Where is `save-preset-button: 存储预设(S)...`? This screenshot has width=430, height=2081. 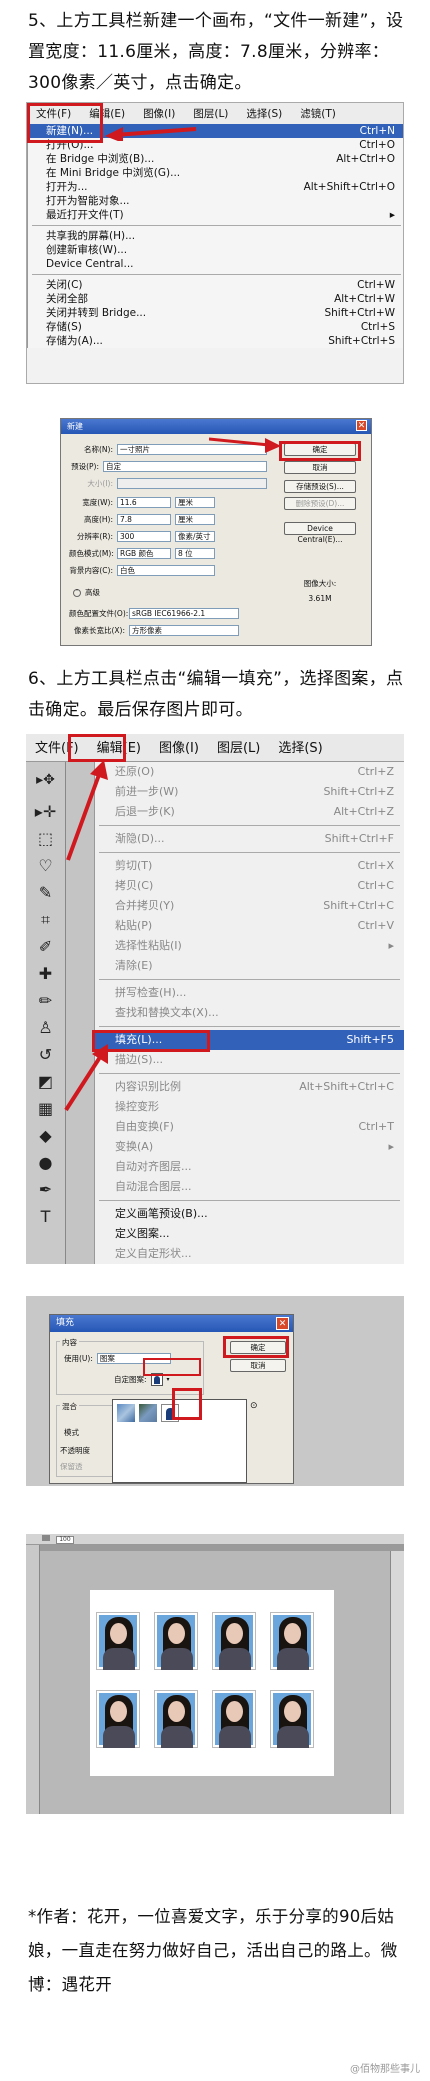
save-preset-button: 存储预设(S)... is located at coordinates (320, 486).